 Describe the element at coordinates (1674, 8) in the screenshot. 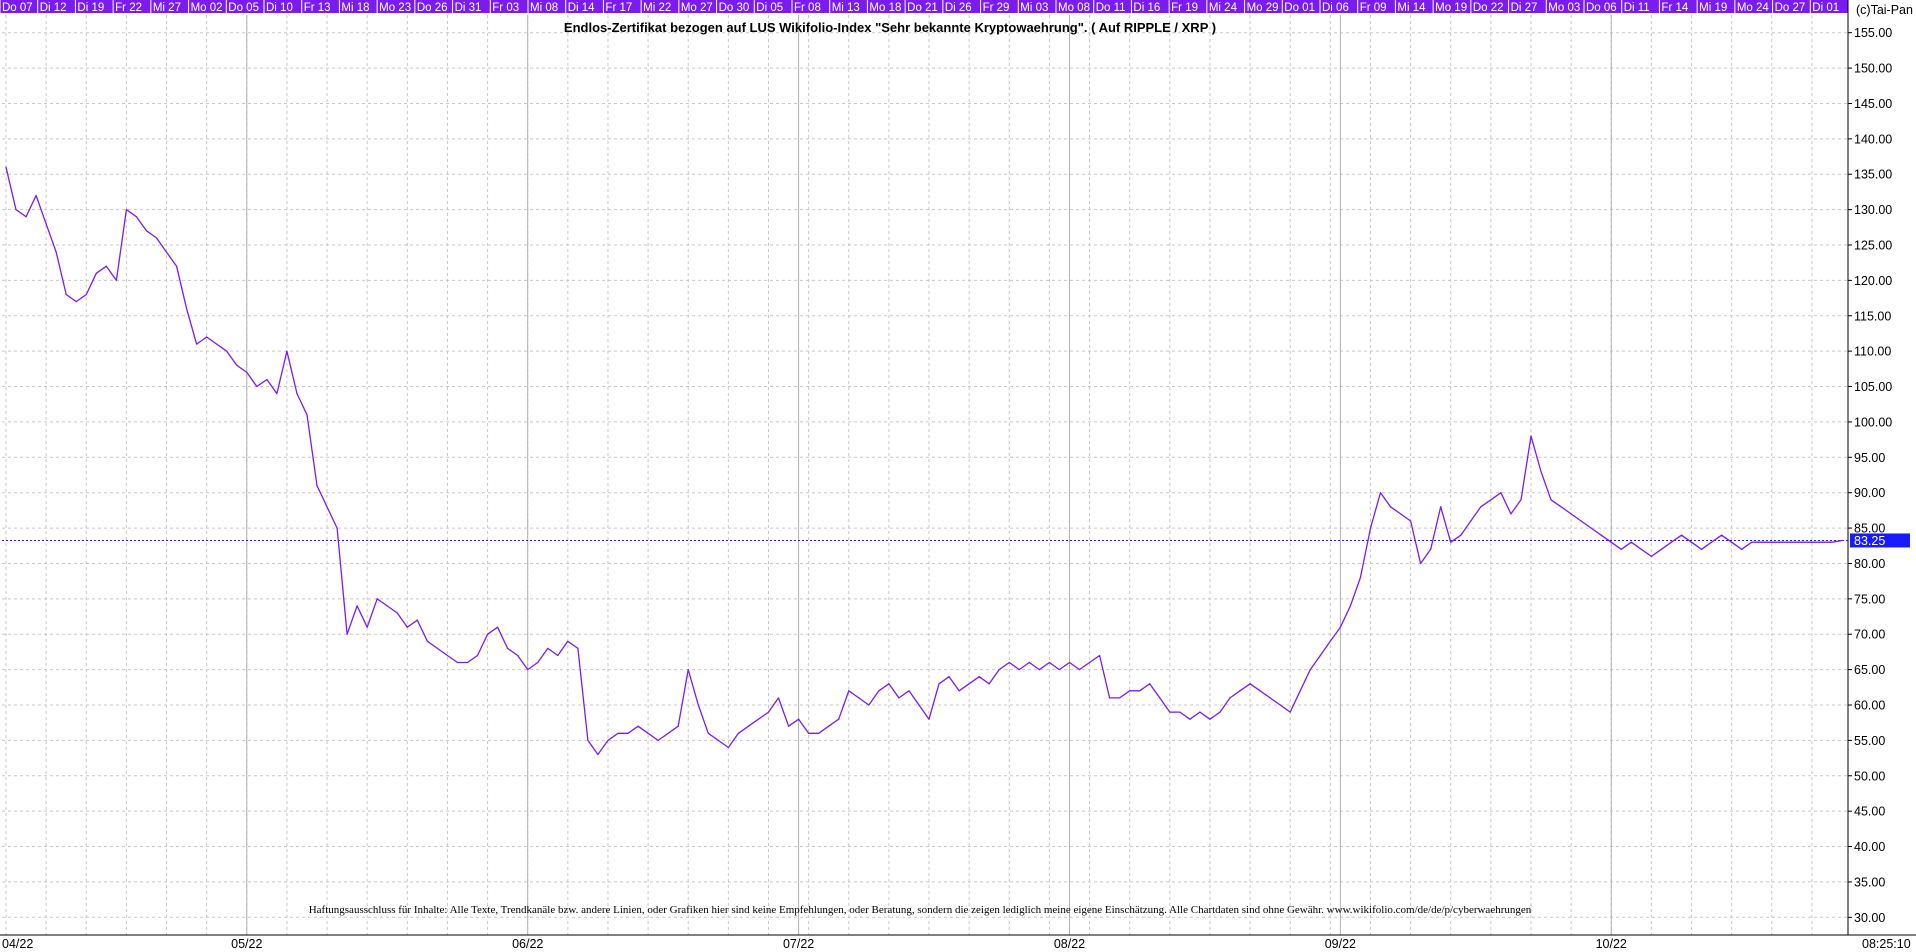

I see `day-label: Fr 14` at that location.